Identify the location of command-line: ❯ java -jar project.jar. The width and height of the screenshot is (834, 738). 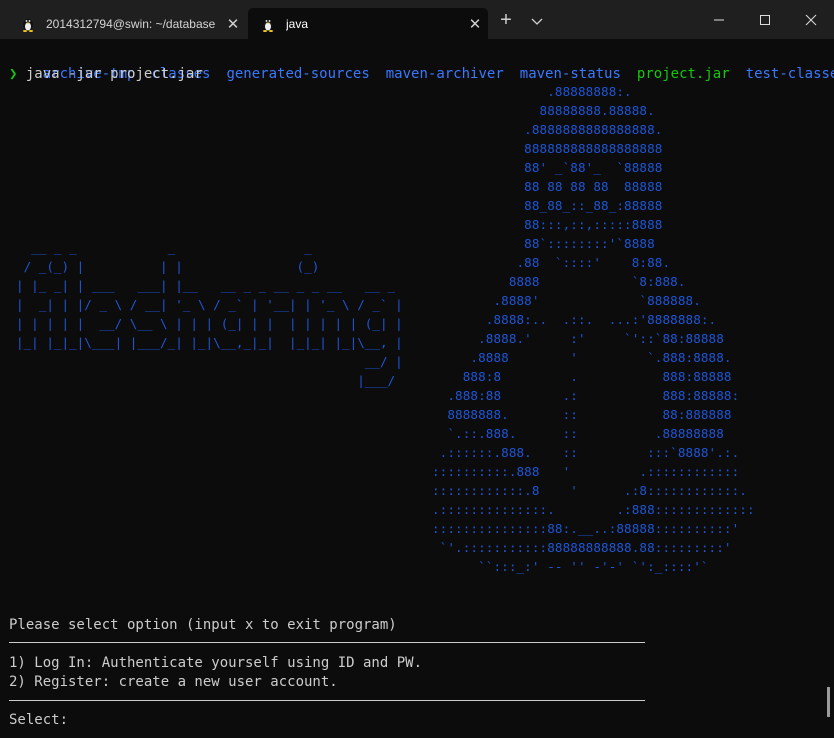
(106, 74).